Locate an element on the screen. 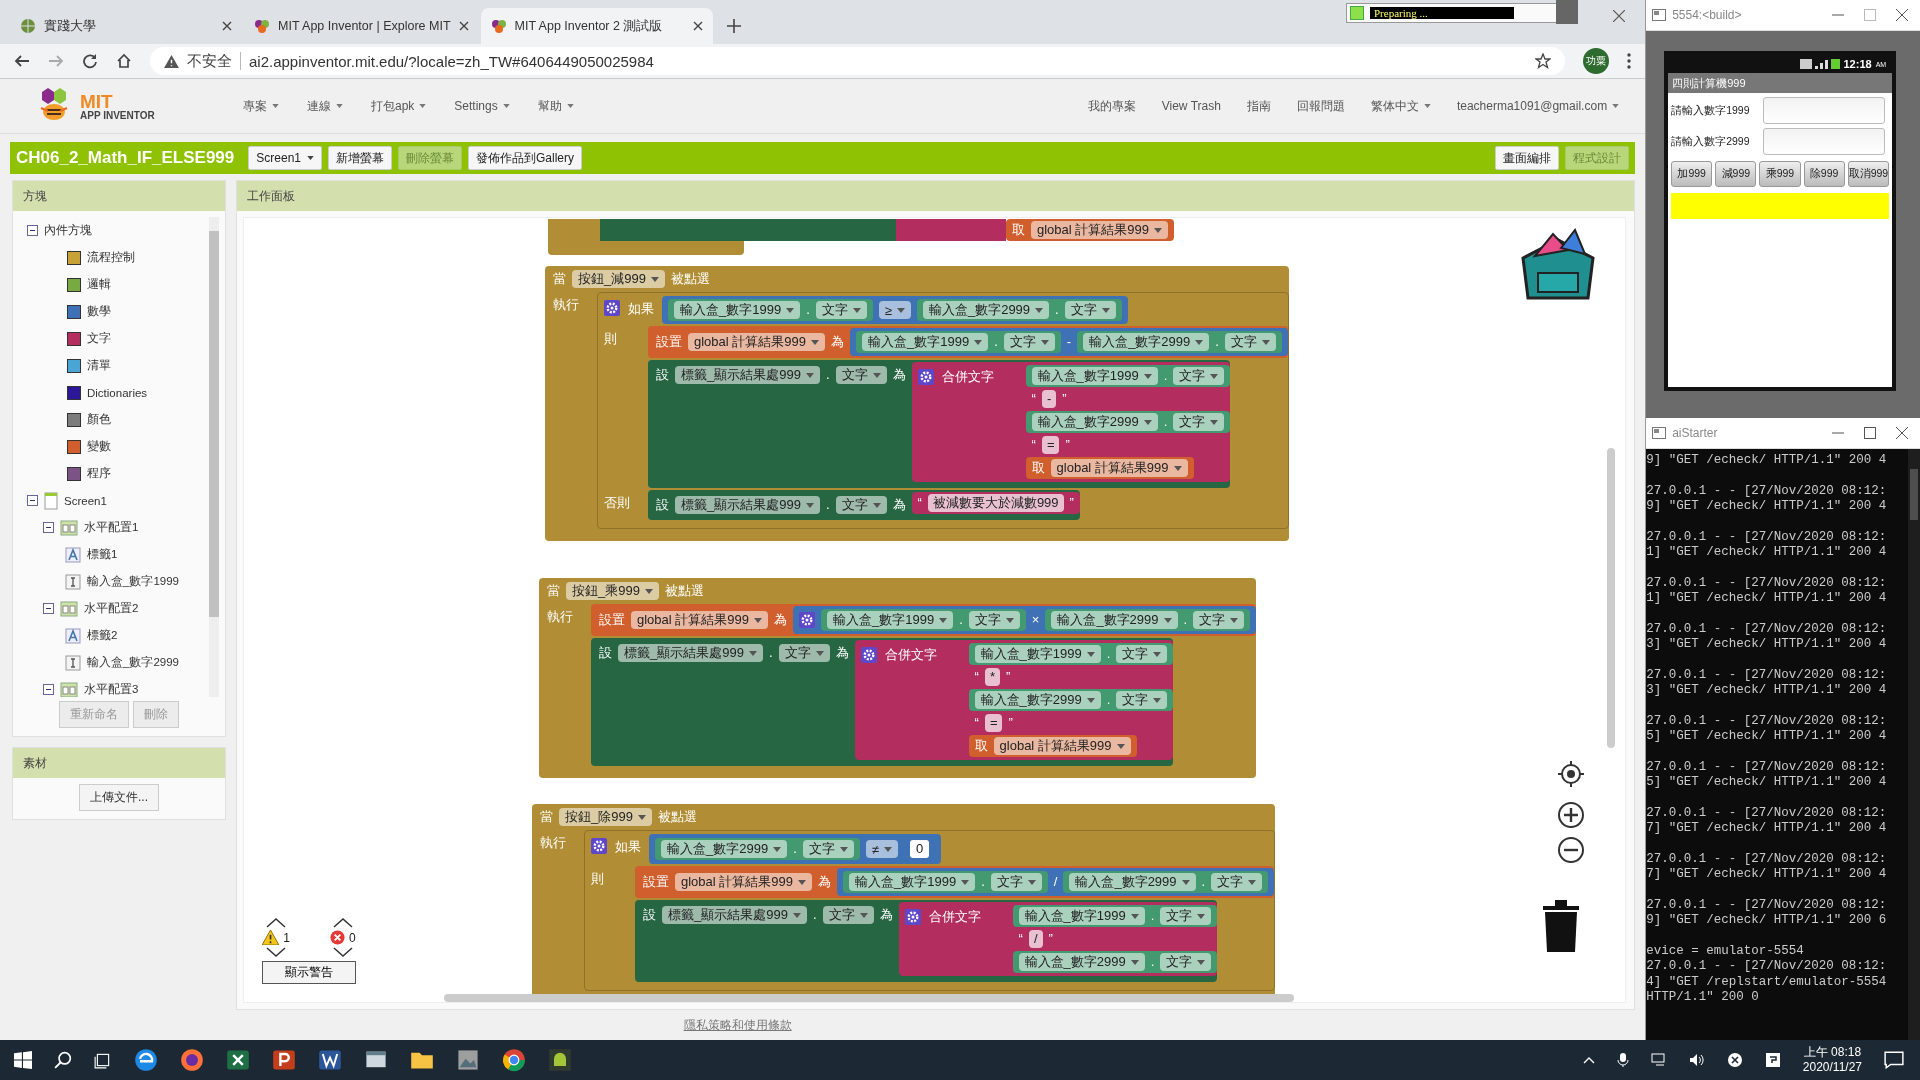 The image size is (1920, 1080). number-field: 0 is located at coordinates (919, 849).